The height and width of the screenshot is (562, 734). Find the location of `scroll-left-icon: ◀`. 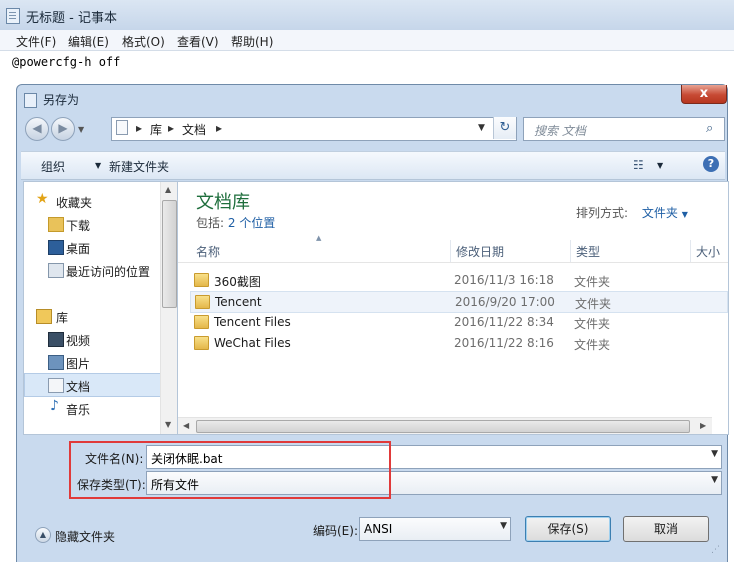

scroll-left-icon: ◀ is located at coordinates (186, 425).